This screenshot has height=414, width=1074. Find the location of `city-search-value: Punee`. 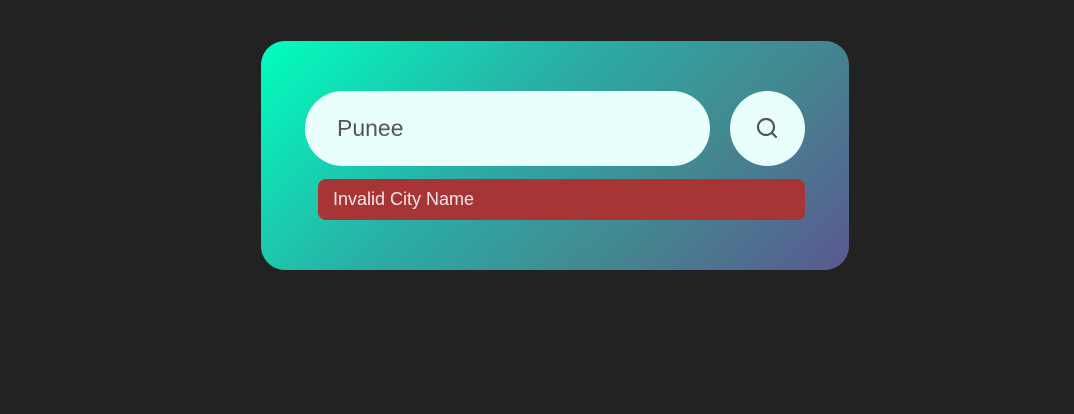

city-search-value: Punee is located at coordinates (370, 128).